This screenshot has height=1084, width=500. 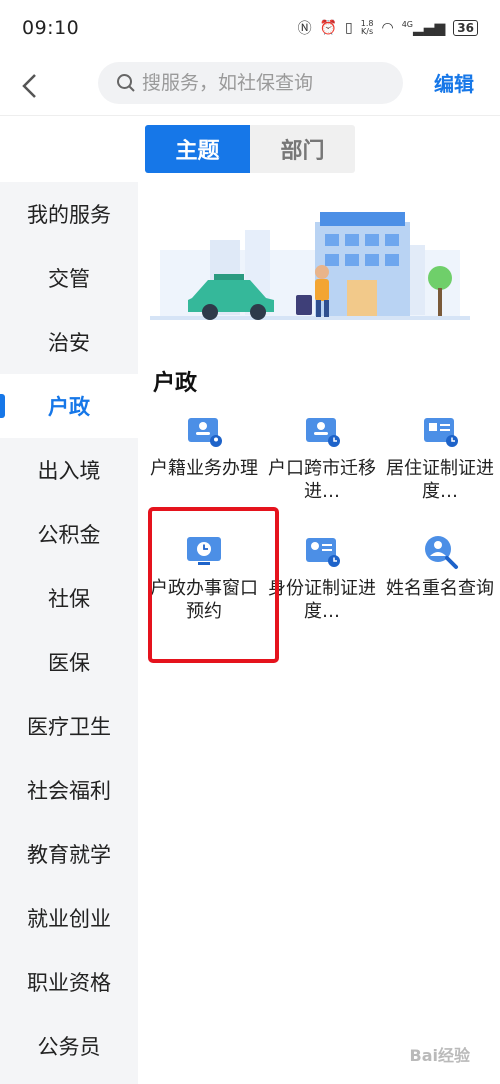 What do you see at coordinates (197, 149) in the screenshot?
I see `tab-theme: 主题` at bounding box center [197, 149].